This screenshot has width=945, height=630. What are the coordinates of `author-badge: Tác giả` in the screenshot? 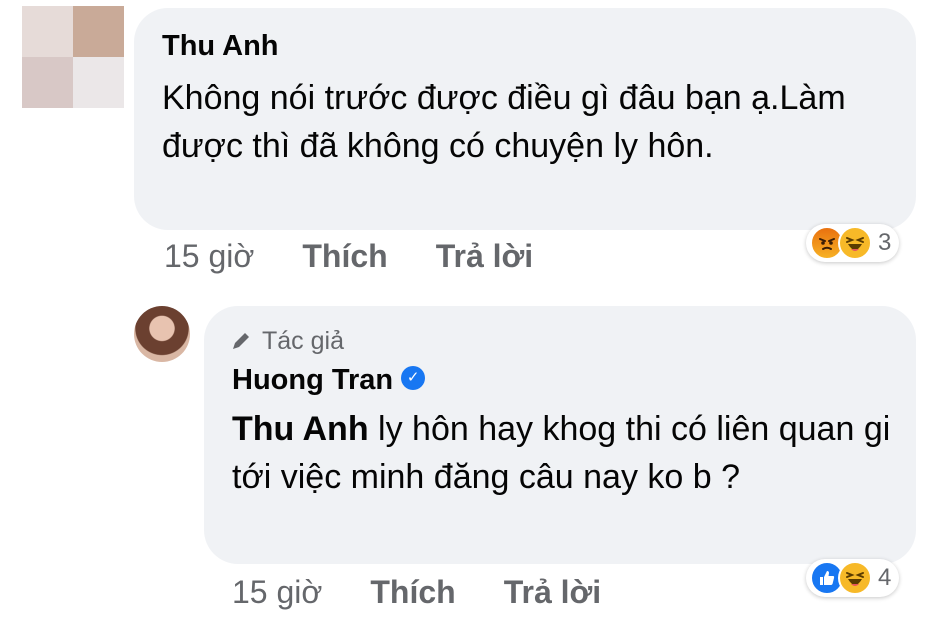 It's located at (287, 341).